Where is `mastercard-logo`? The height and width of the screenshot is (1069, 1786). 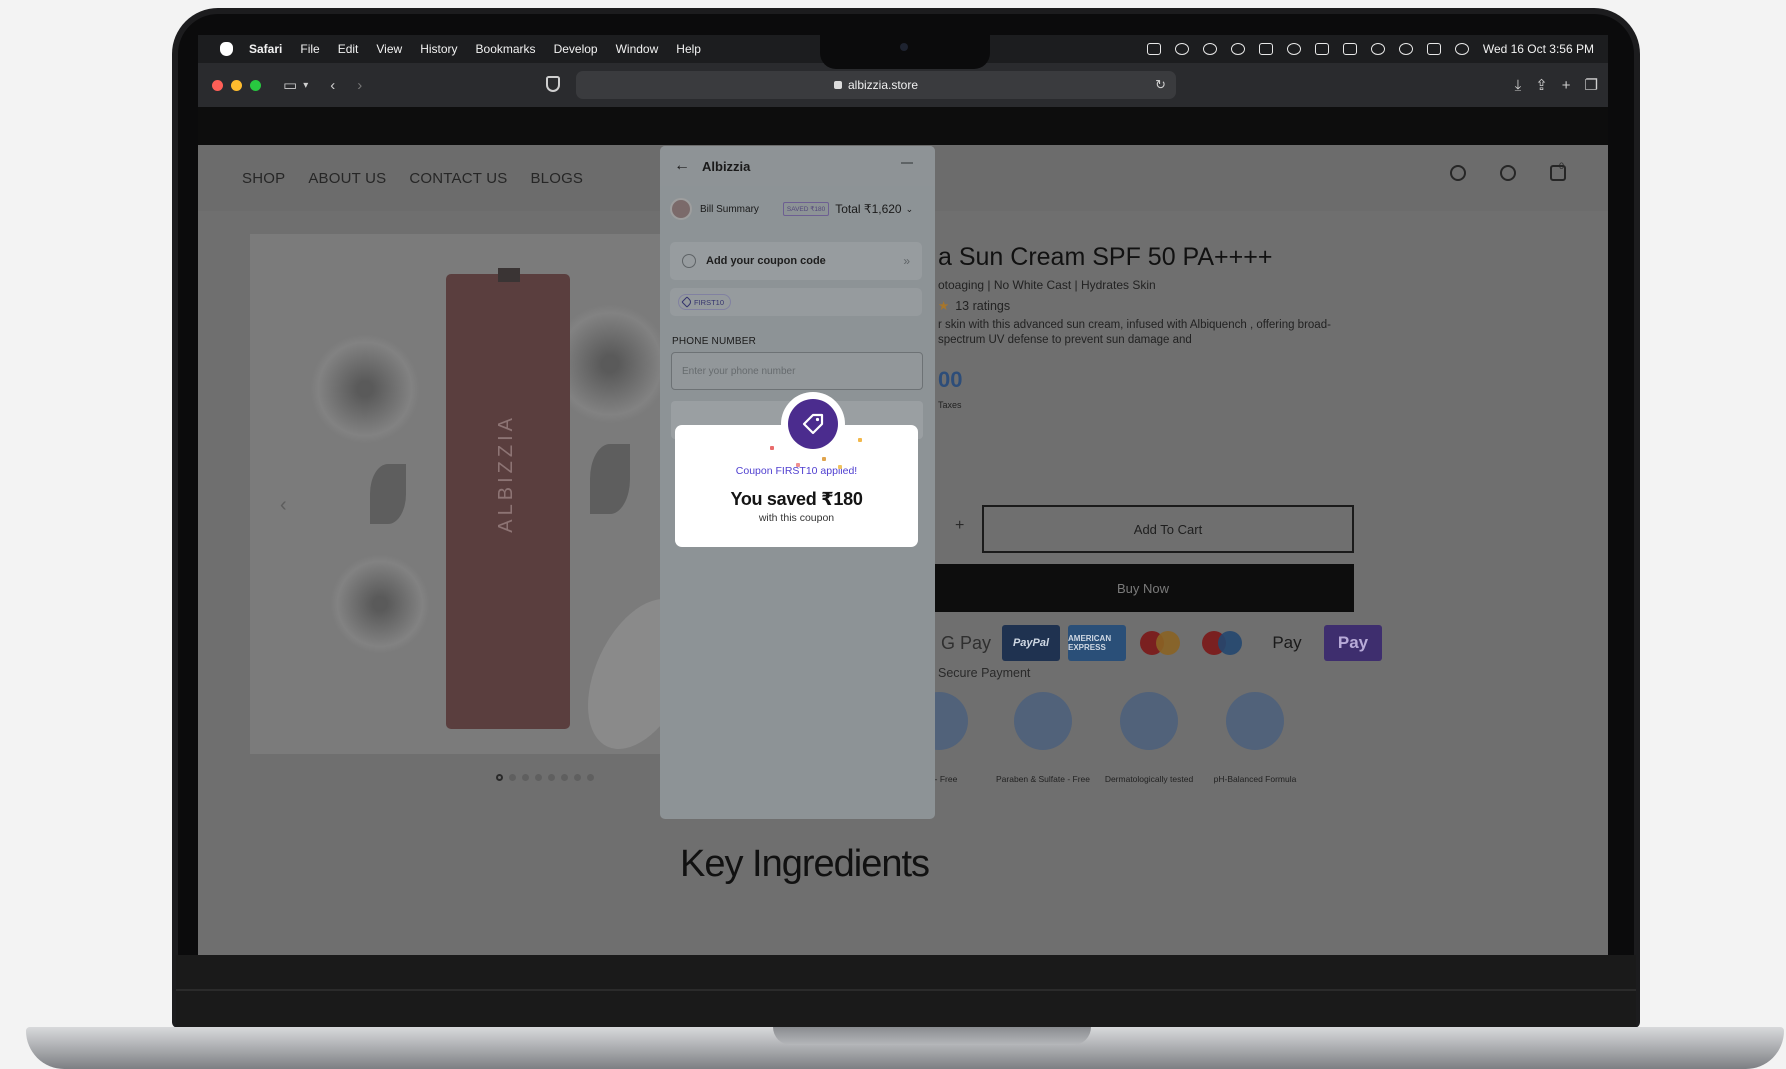 mastercard-logo is located at coordinates (1161, 643).